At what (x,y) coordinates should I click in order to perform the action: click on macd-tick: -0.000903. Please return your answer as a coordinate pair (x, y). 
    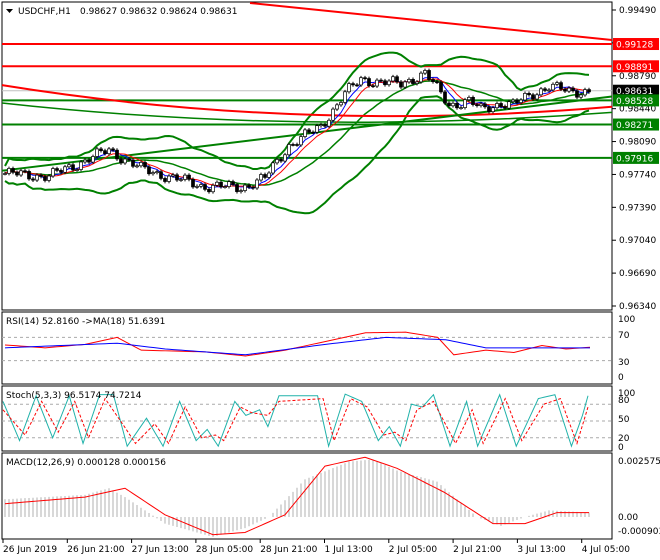
    Looking at the image, I should click on (639, 532).